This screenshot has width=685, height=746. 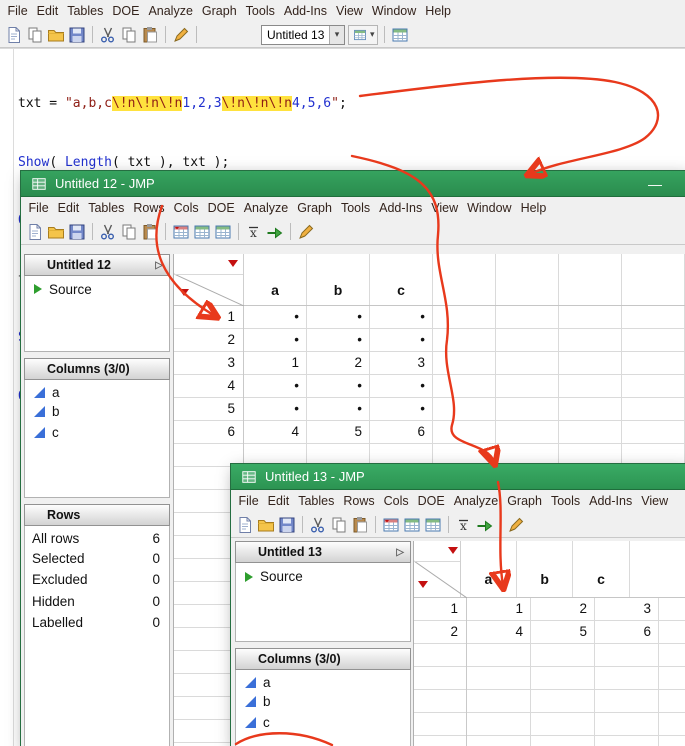 I want to click on table-row: 6 4 5 6, so click(x=303, y=432).